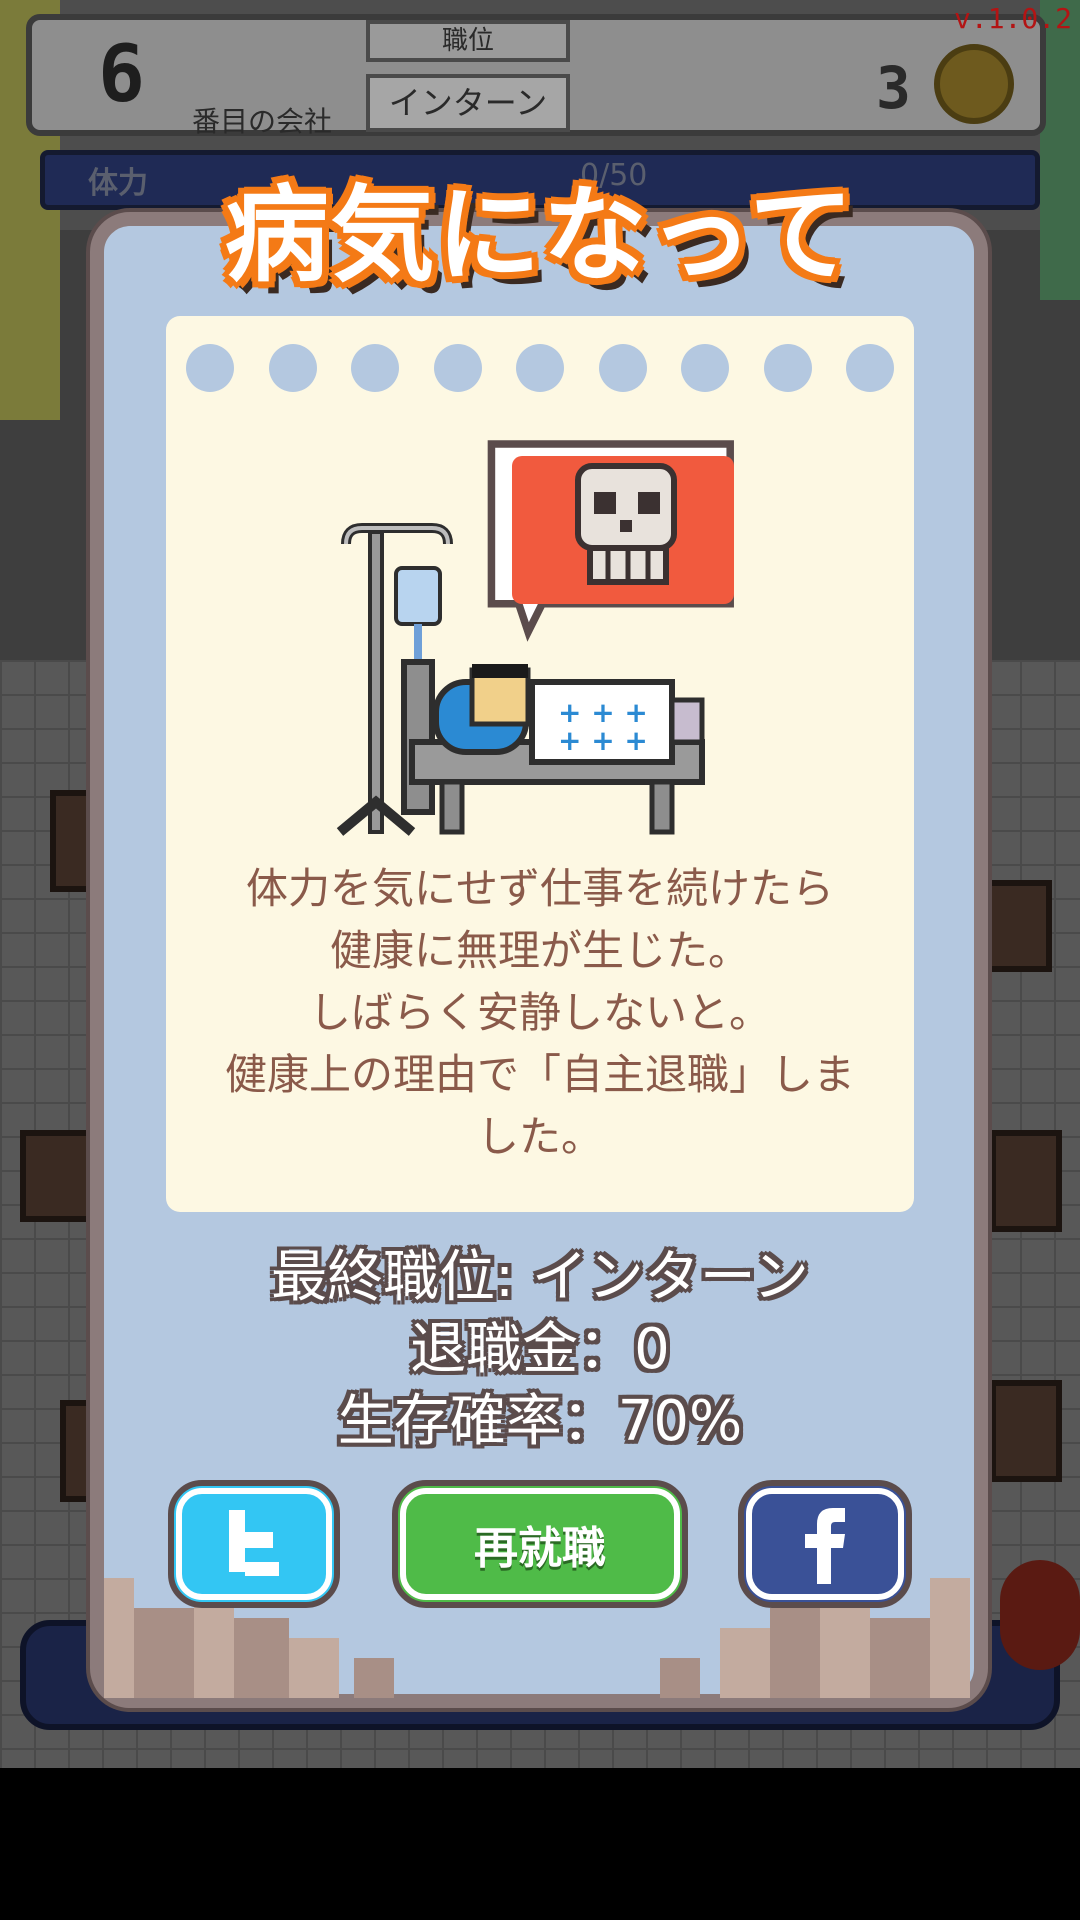 The width and height of the screenshot is (1080, 1920). Describe the element at coordinates (540, 1421) in the screenshot. I see `survival-rate: 生存確率：70%` at that location.